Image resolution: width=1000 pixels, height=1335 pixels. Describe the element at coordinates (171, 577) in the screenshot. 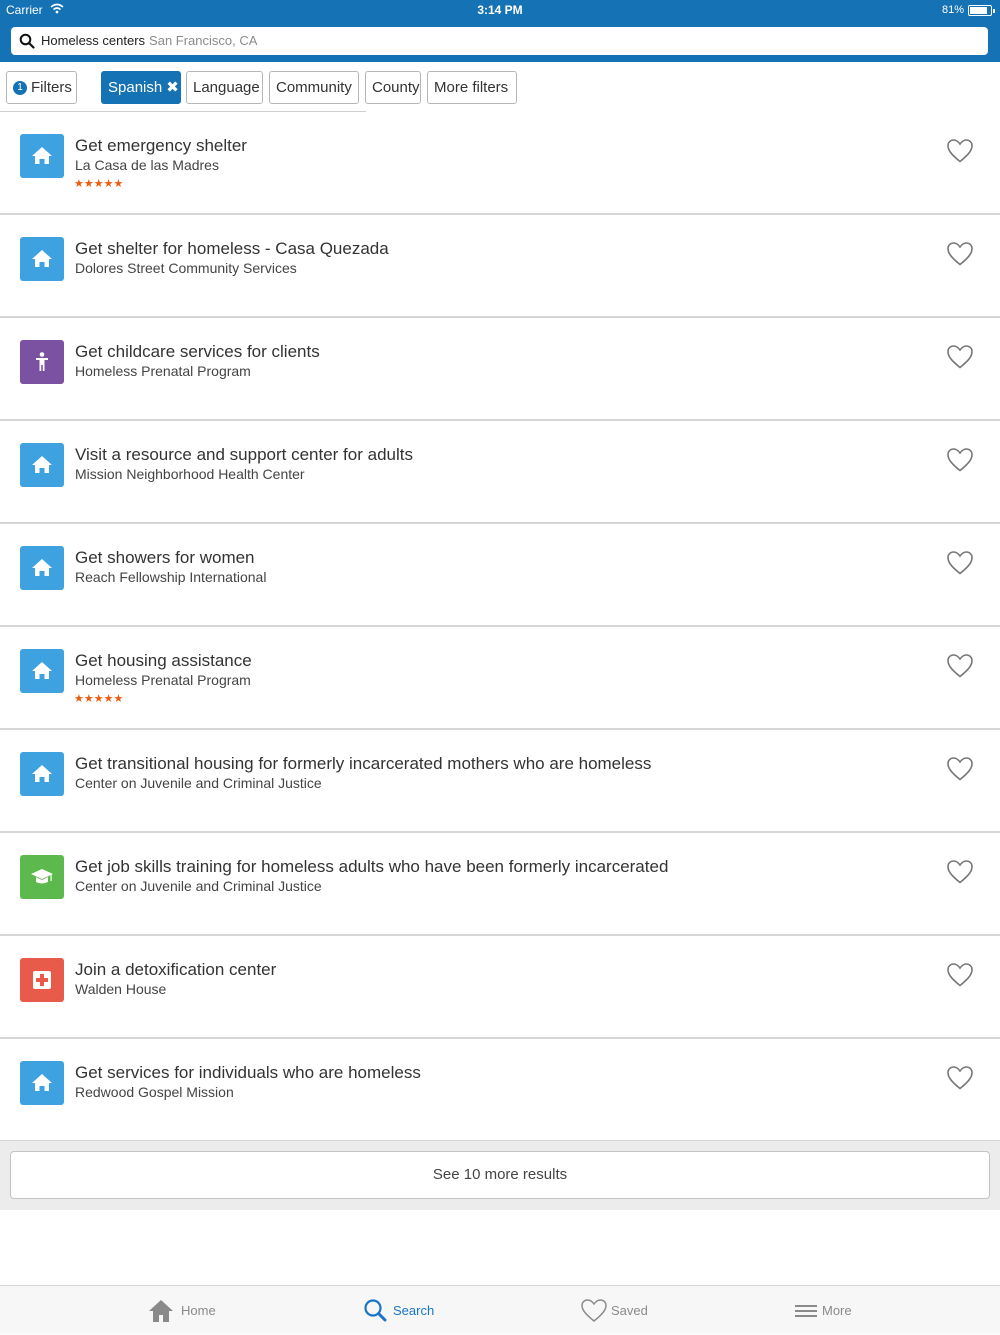

I see `result-organization: Reach Fellowship International` at that location.